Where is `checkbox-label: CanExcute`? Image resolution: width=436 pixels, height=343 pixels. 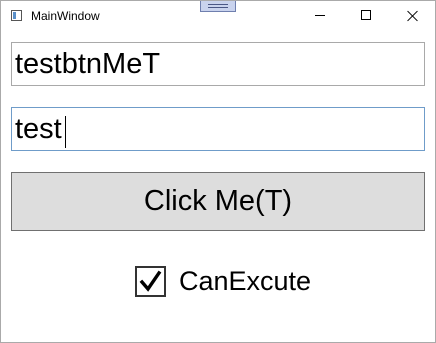
checkbox-label: CanExcute is located at coordinates (245, 281).